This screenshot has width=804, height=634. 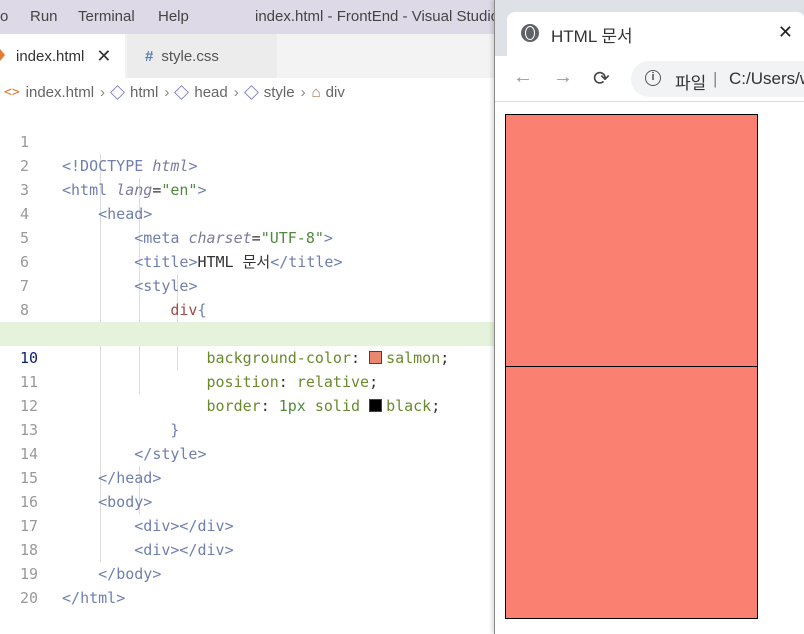 I want to click on tab-label: style.css, so click(x=190, y=56).